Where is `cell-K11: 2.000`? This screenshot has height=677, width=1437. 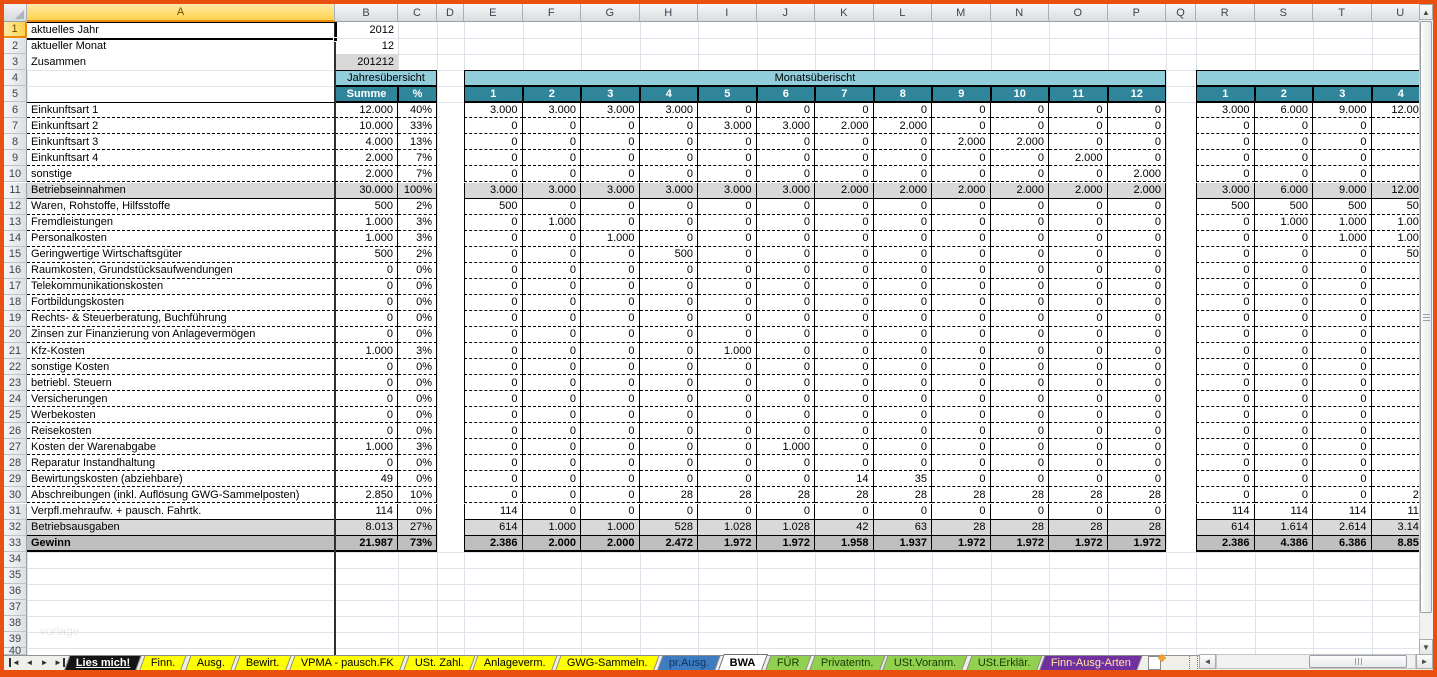
cell-K11: 2.000 is located at coordinates (844, 190).